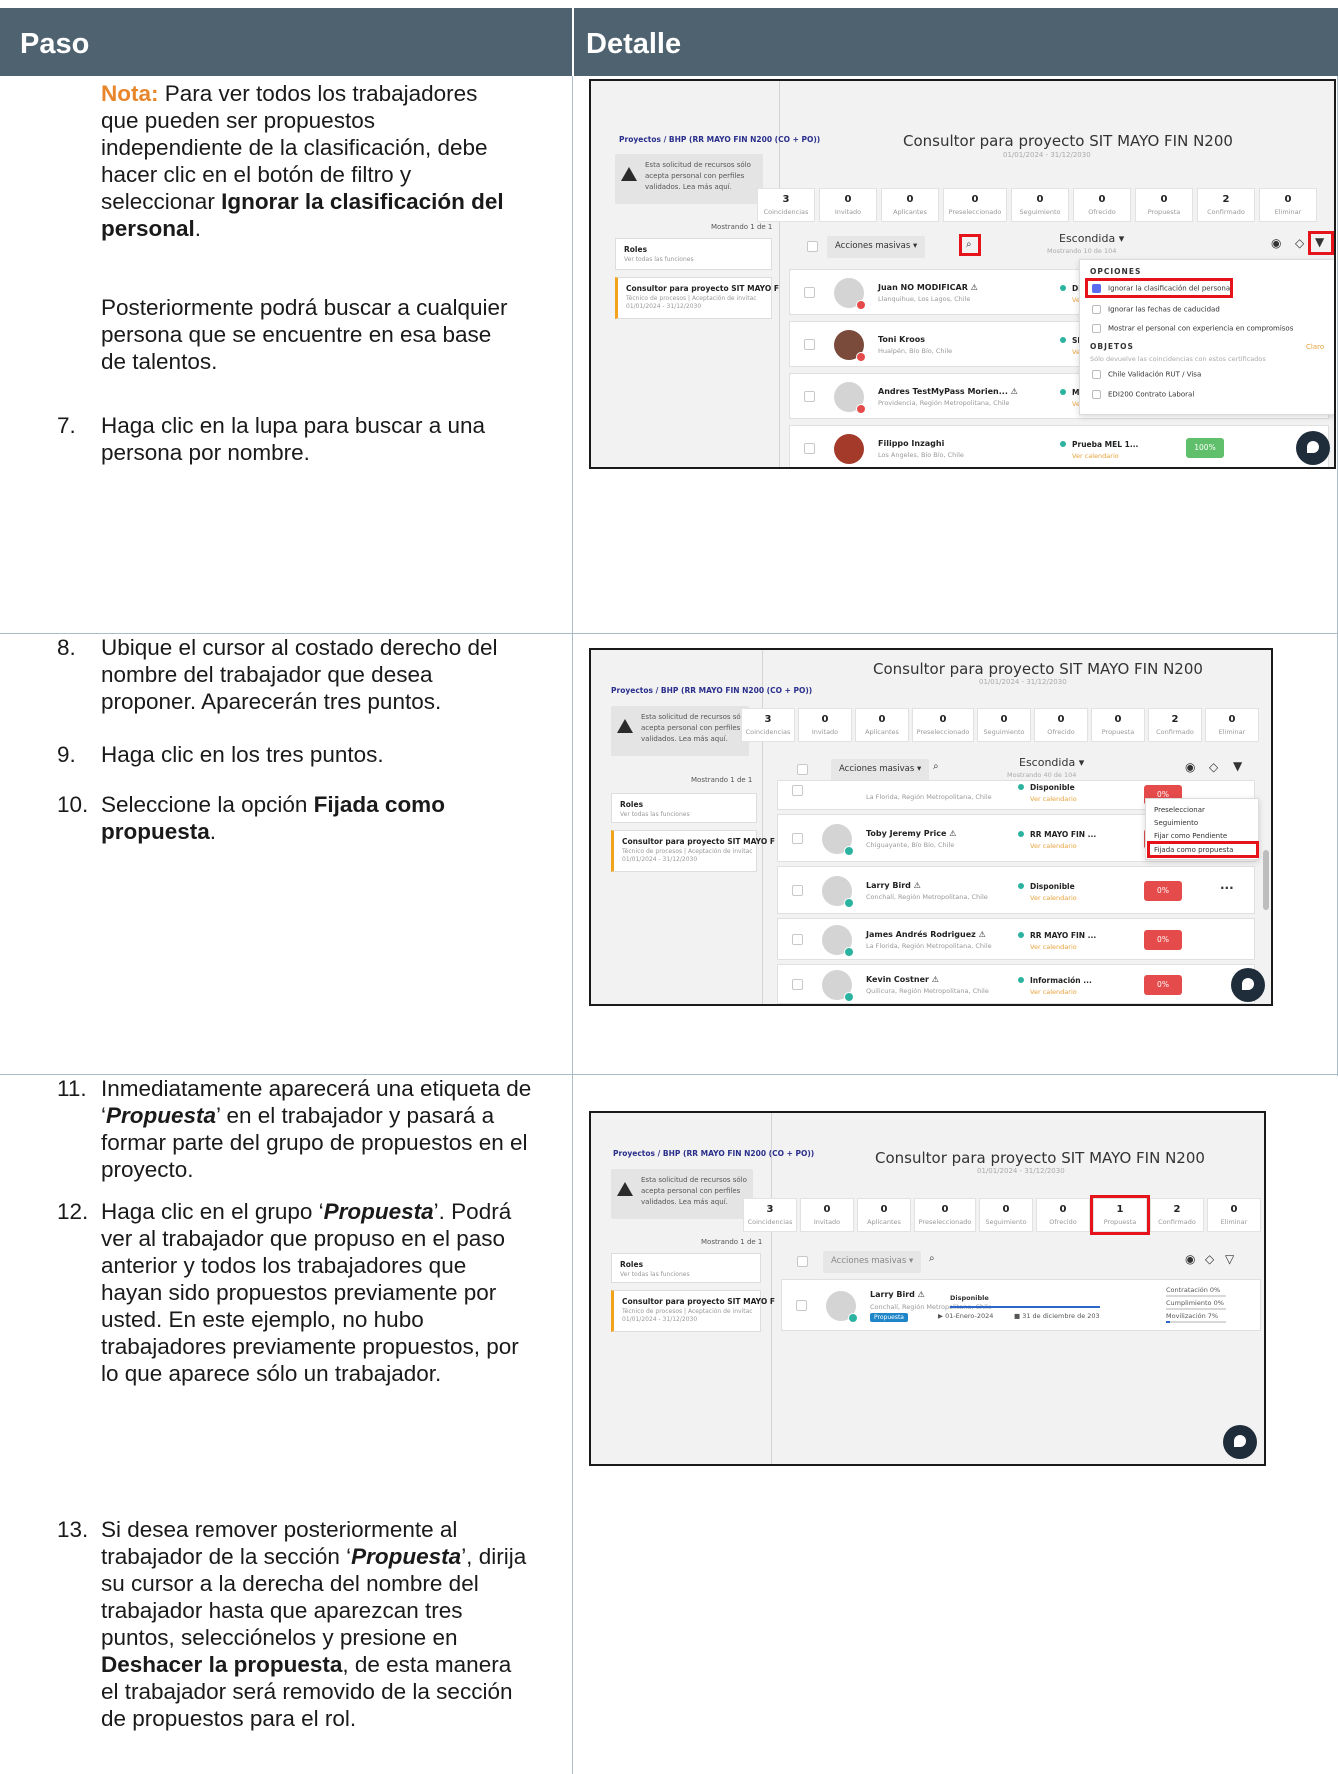 This screenshot has height=1774, width=1338. Describe the element at coordinates (1156, 309) in the screenshot. I see `option-ignore-expiry: Ignorar las fechas de caducidad` at that location.